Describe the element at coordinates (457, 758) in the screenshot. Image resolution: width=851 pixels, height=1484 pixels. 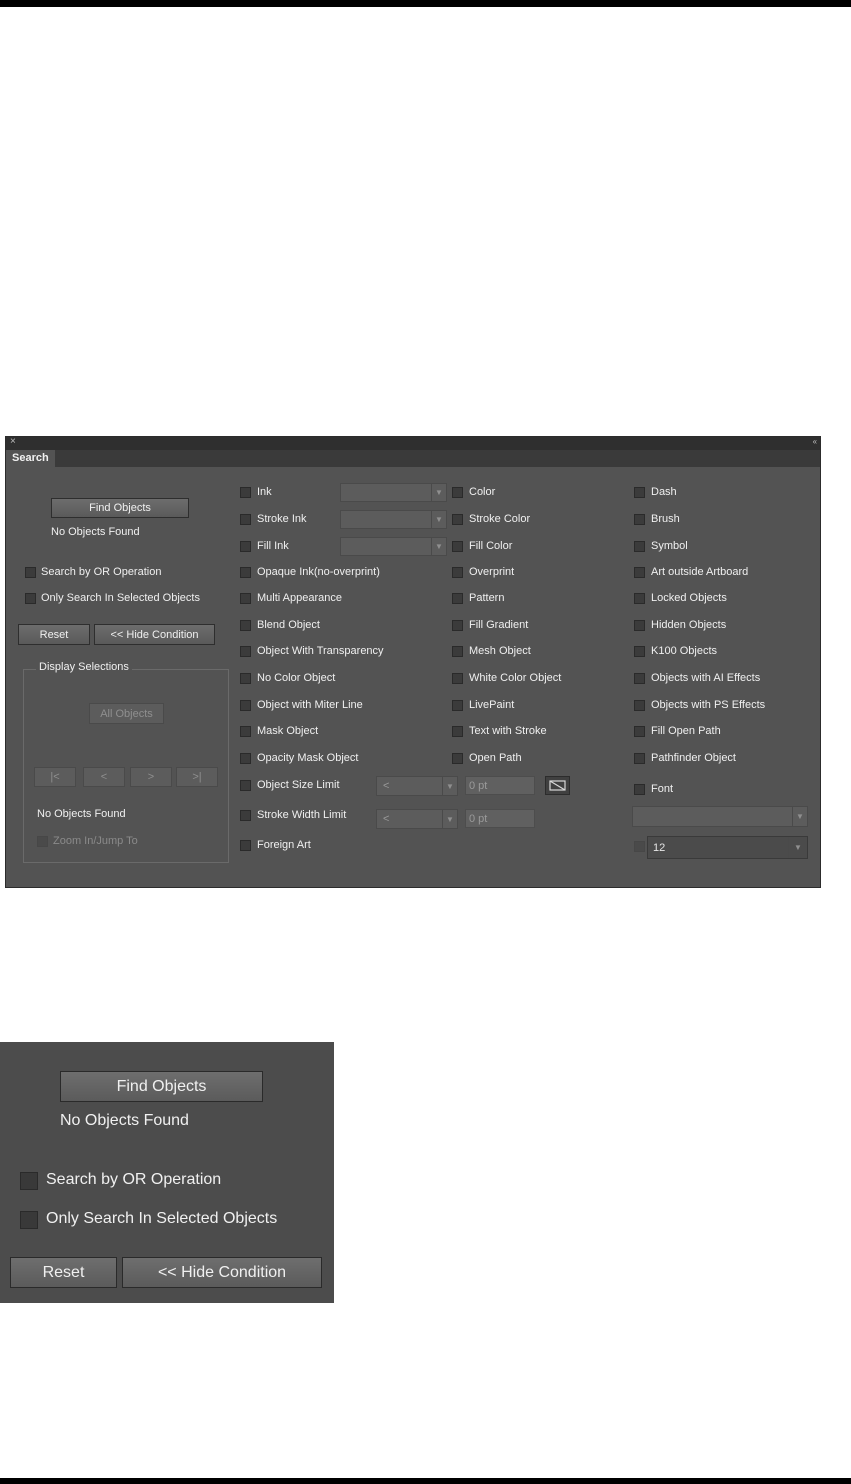
I see `open-path-checkbox` at that location.